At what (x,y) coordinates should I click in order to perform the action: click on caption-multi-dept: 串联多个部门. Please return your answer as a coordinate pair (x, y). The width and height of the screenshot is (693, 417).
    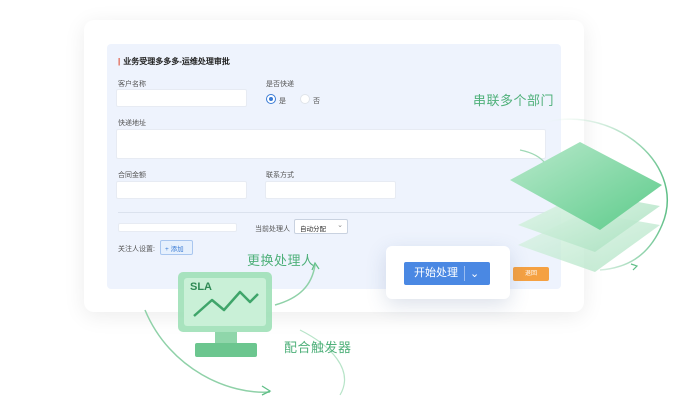
    Looking at the image, I should click on (514, 100).